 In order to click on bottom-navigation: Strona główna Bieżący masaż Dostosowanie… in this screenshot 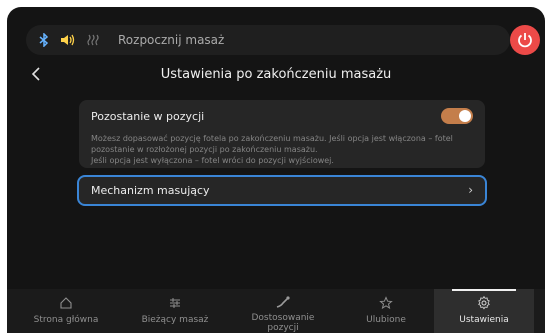, I will do `click(276, 311)`.